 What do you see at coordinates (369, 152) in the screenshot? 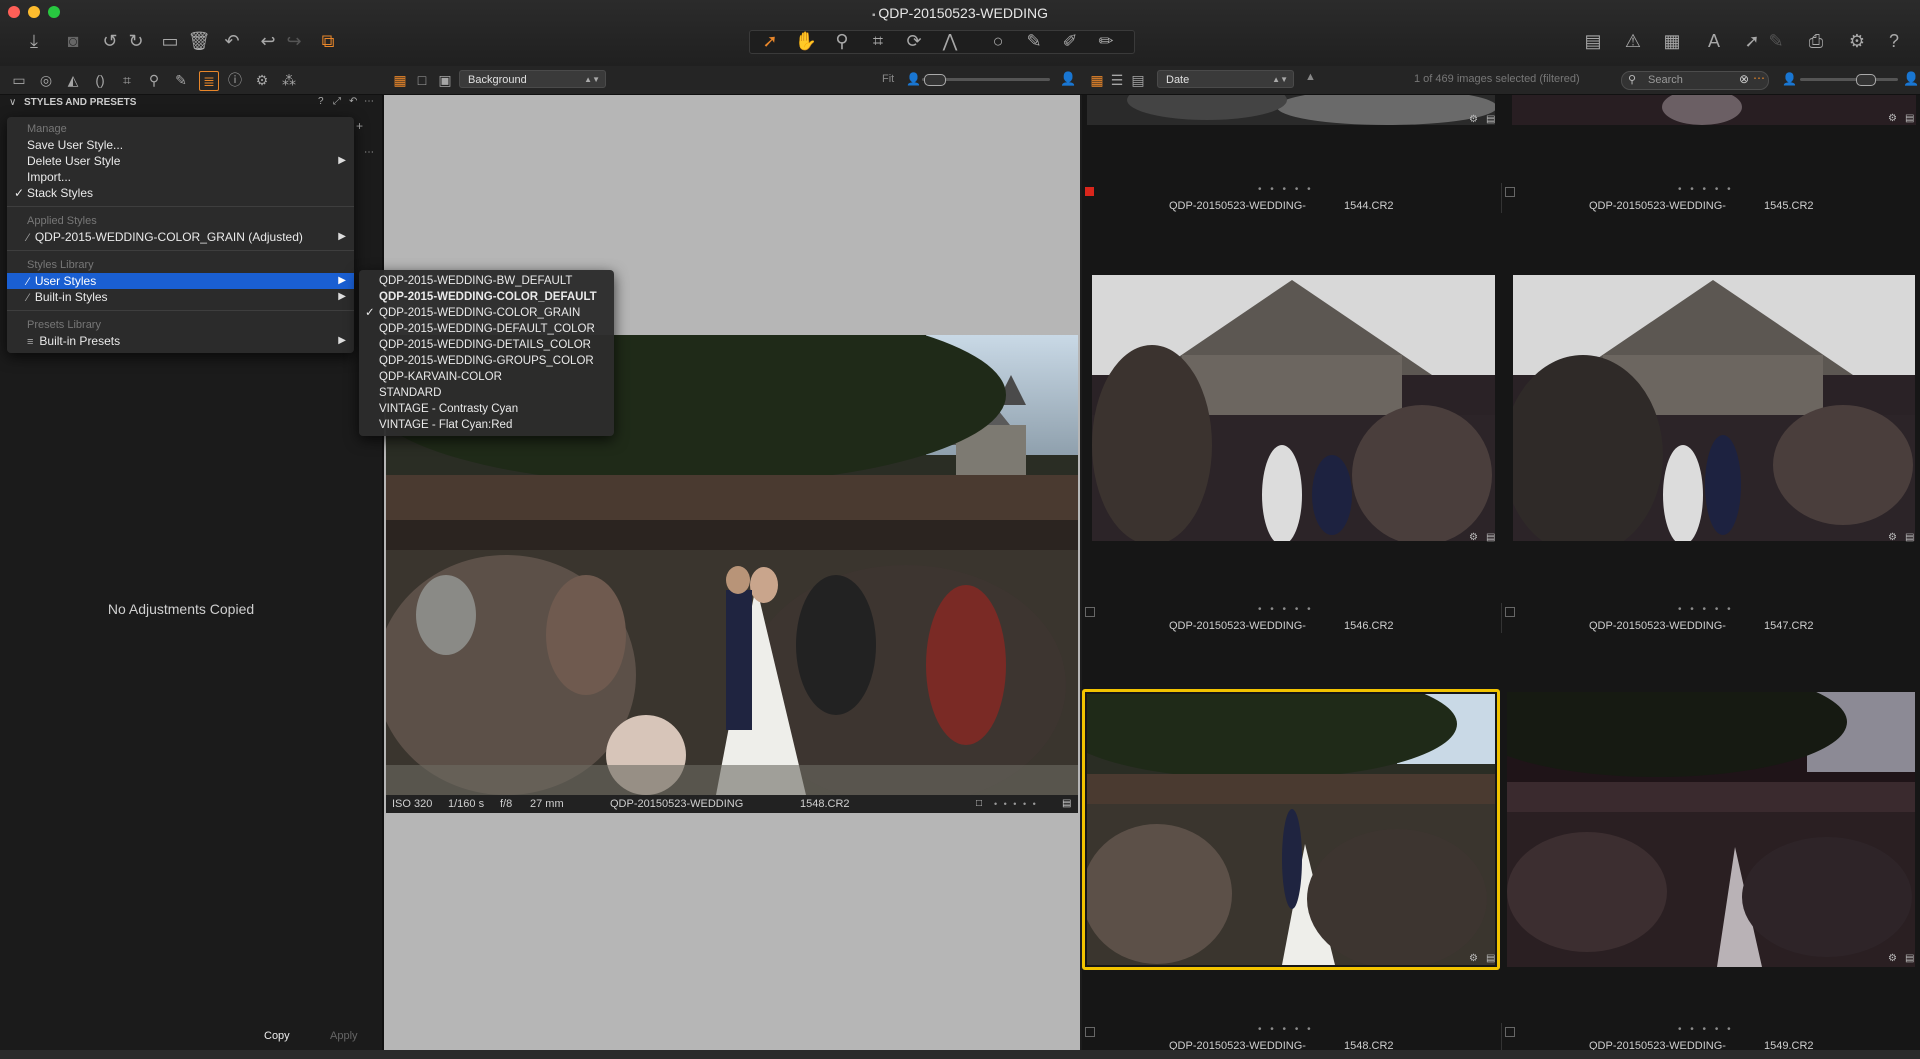
I see `subpanel-more-icon: ⋯` at bounding box center [369, 152].